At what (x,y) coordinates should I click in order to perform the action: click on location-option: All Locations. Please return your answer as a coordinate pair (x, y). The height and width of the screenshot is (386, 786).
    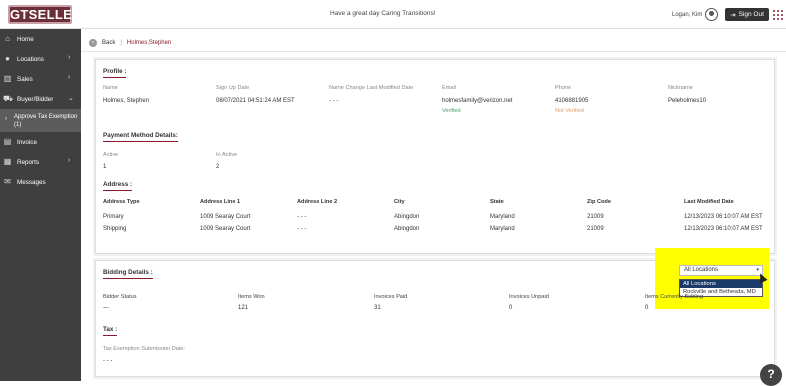
    Looking at the image, I should click on (721, 284).